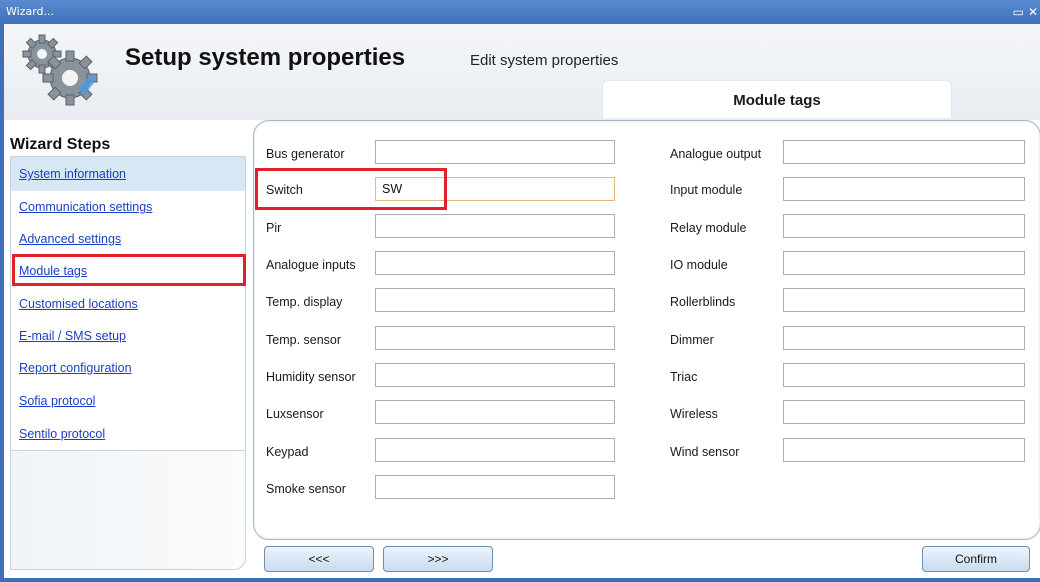 The image size is (1040, 582). Describe the element at coordinates (319, 559) in the screenshot. I see `previous-button: <<<` at that location.